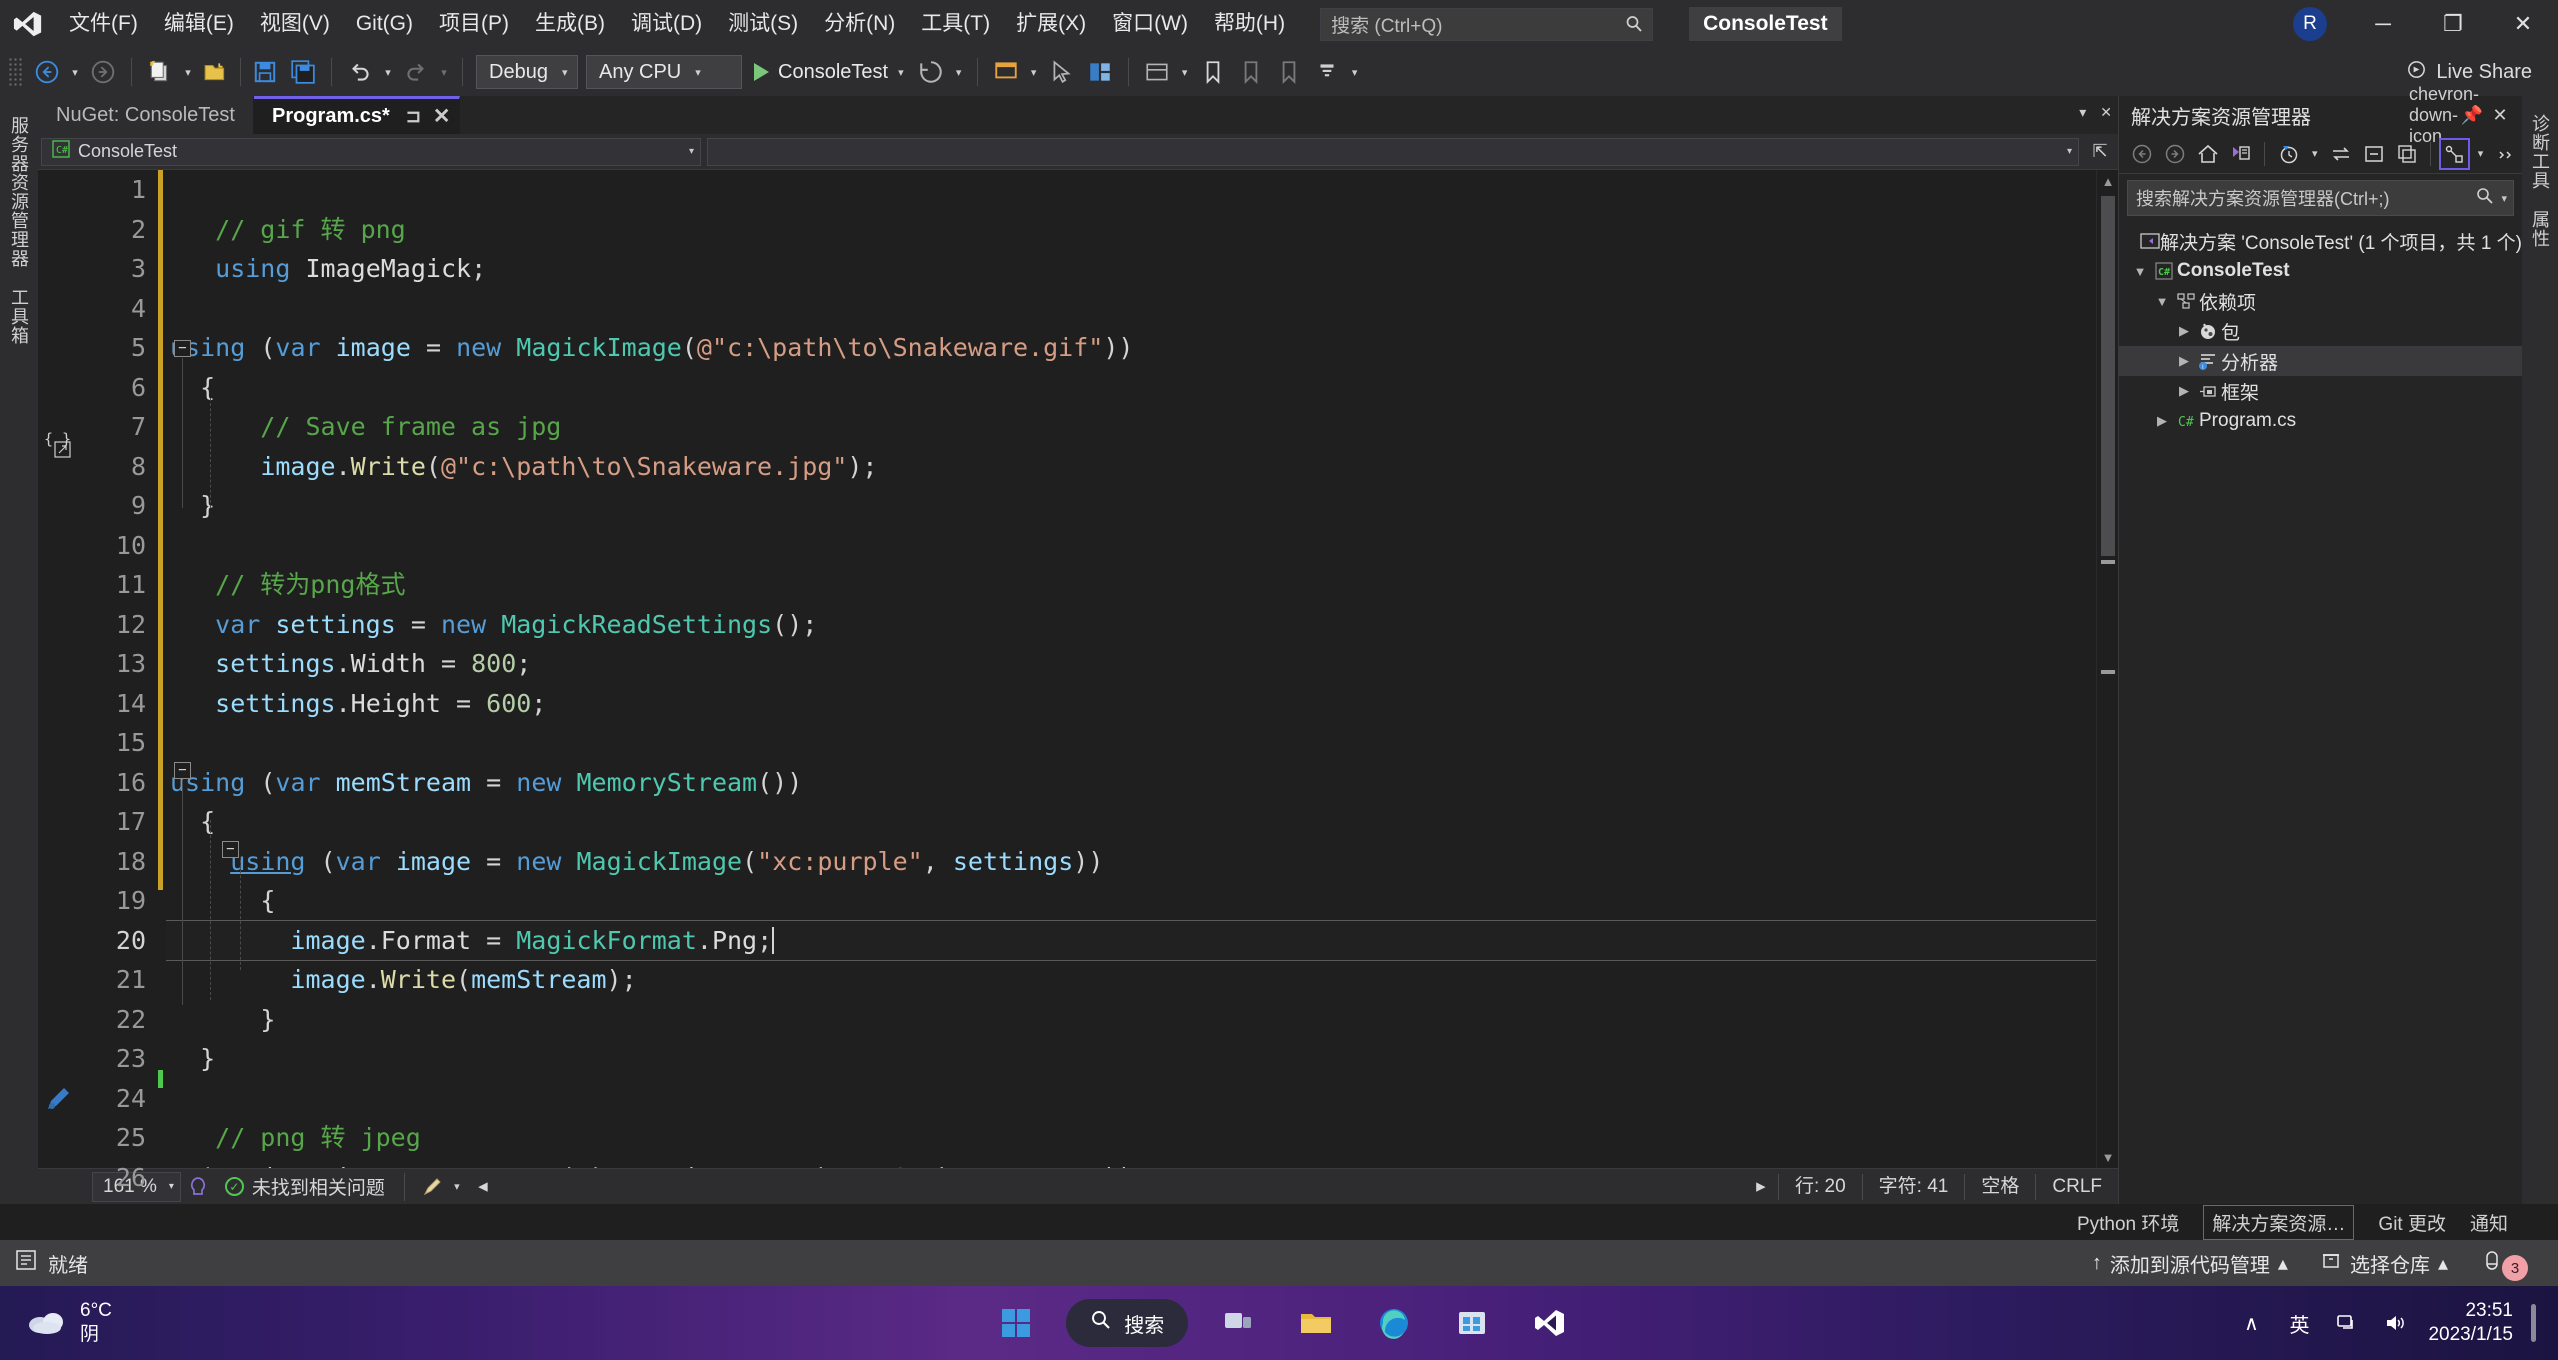 The width and height of the screenshot is (2558, 1360). What do you see at coordinates (2504, 1263) in the screenshot?
I see `notifications-button: 3` at bounding box center [2504, 1263].